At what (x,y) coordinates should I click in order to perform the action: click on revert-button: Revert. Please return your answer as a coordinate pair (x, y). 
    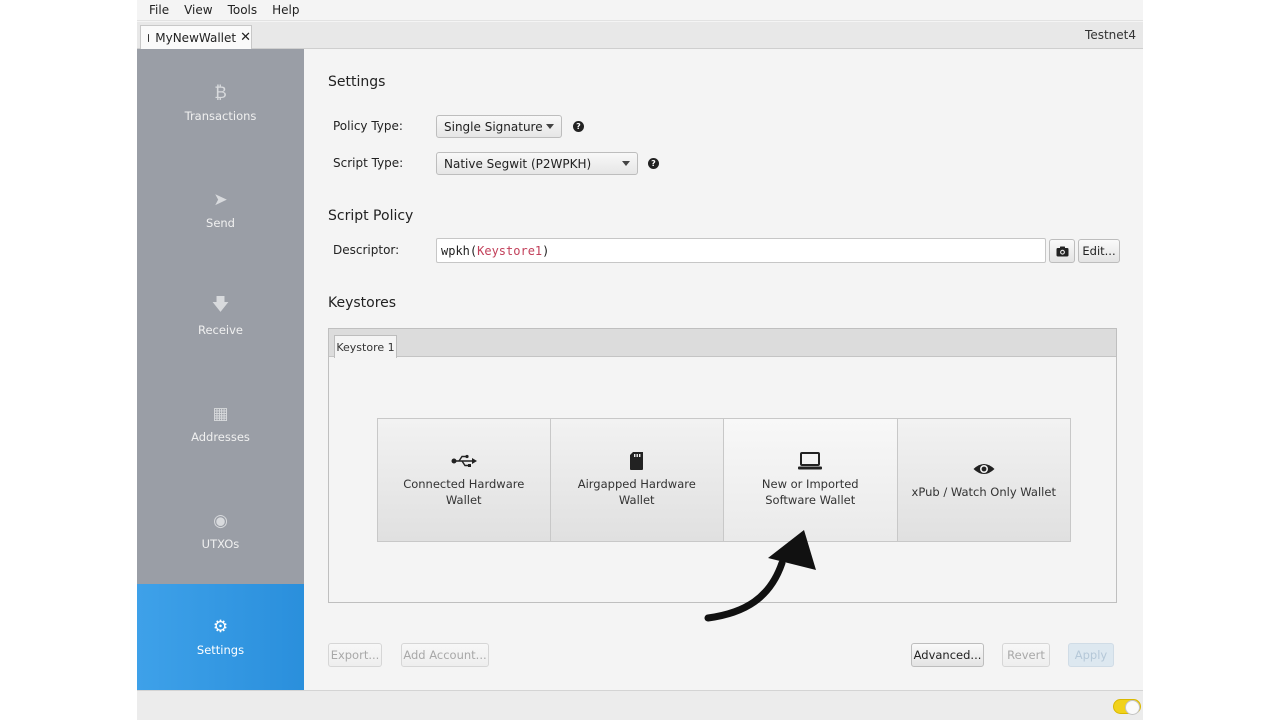
    Looking at the image, I should click on (1026, 655).